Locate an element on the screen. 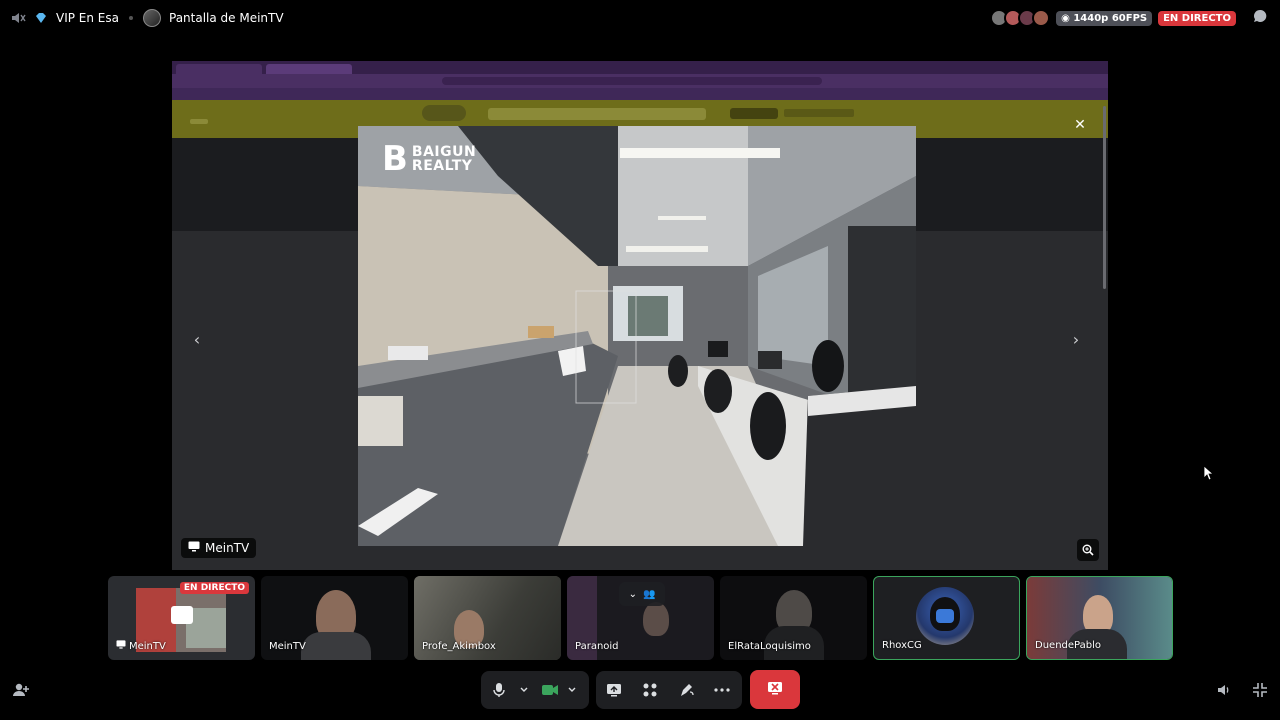  captured-element is located at coordinates (199, 121).